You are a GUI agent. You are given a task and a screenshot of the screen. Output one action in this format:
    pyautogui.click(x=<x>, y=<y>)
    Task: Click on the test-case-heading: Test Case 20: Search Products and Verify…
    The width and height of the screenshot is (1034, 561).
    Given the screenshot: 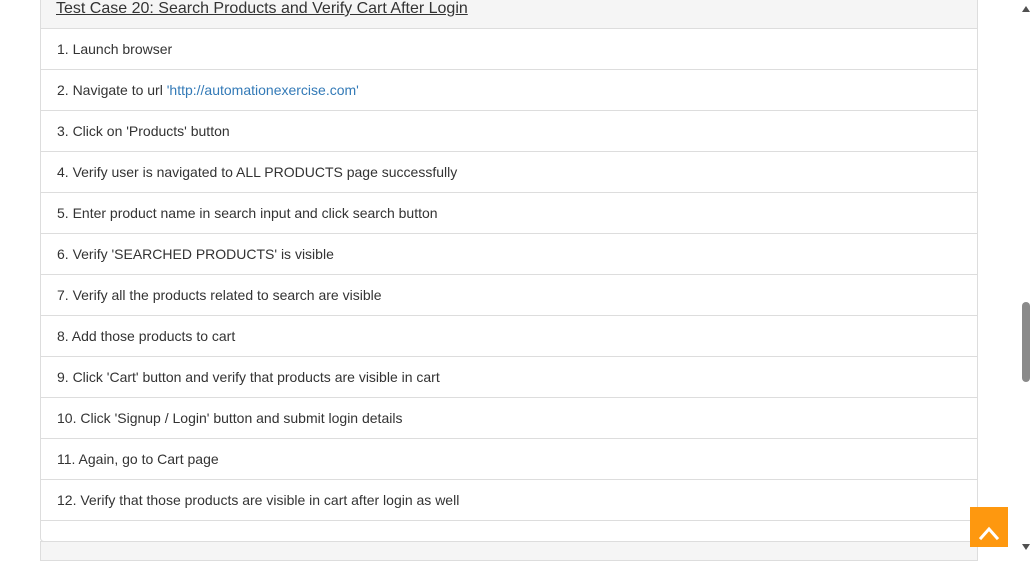 What is the action you would take?
    pyautogui.click(x=509, y=14)
    